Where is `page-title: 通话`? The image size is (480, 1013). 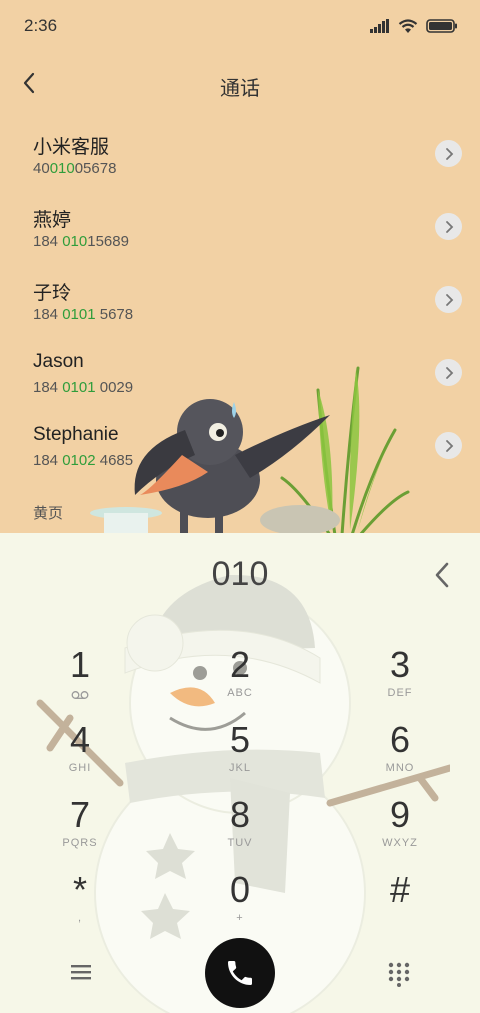
page-title: 通话 is located at coordinates (240, 88).